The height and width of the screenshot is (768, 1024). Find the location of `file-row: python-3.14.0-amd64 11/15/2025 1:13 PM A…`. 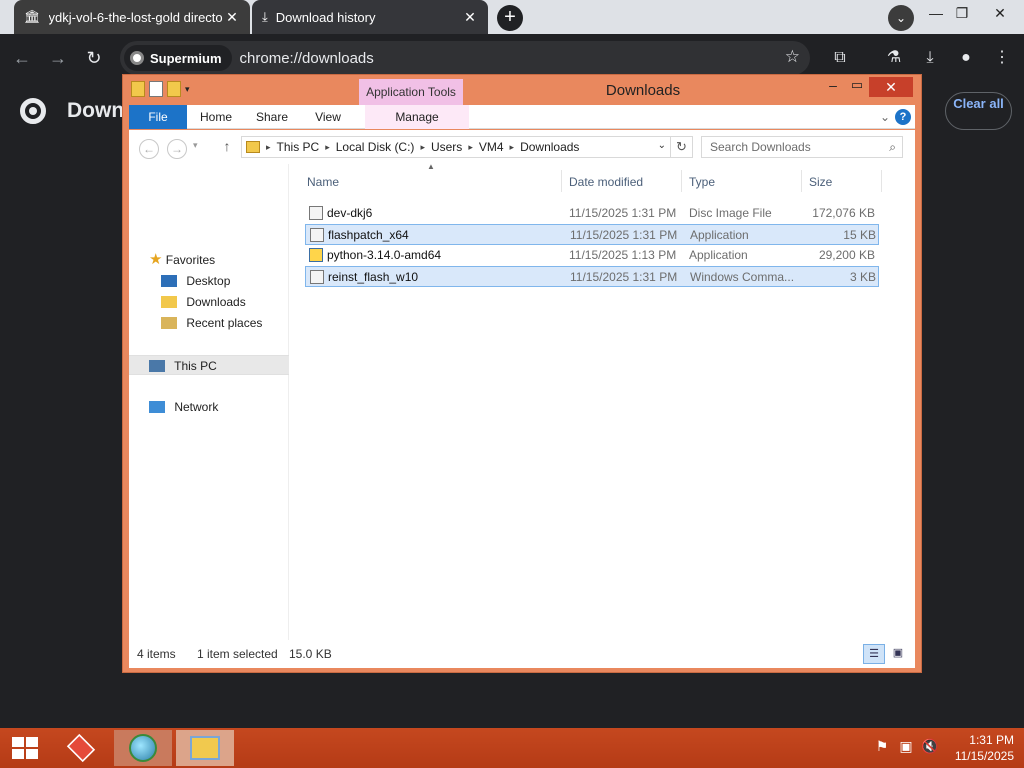

file-row: python-3.14.0-amd64 11/15/2025 1:13 PM A… is located at coordinates (592, 255).